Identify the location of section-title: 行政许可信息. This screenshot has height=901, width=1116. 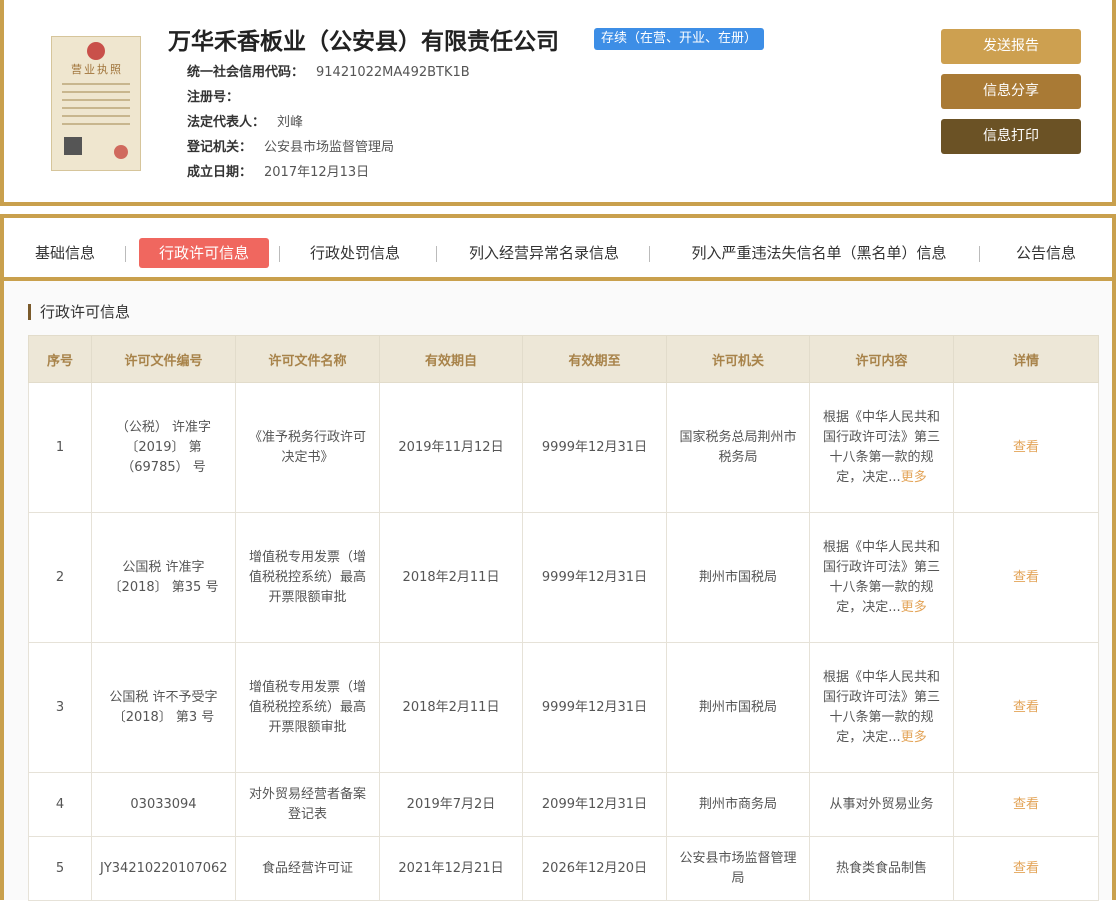
(79, 312).